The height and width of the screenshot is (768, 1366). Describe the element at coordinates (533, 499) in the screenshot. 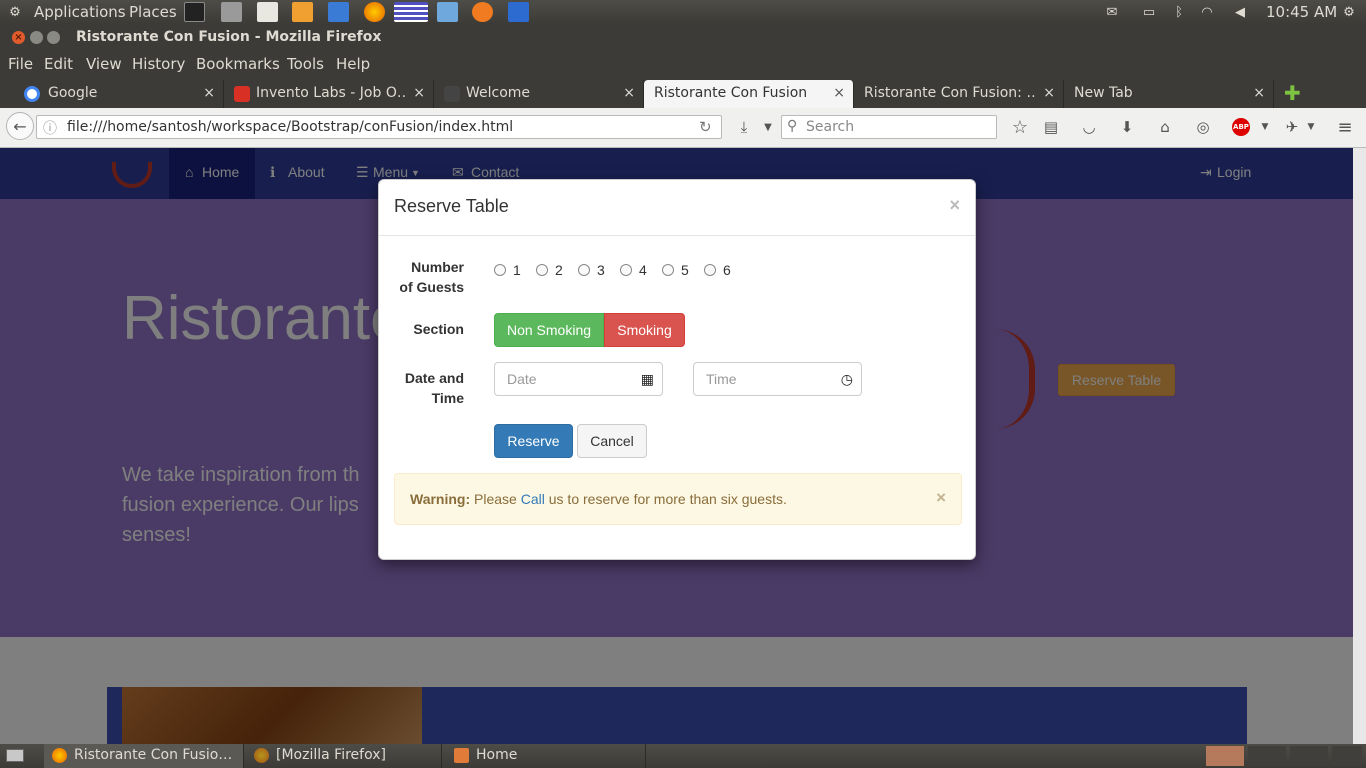

I see `call-link: Call` at that location.